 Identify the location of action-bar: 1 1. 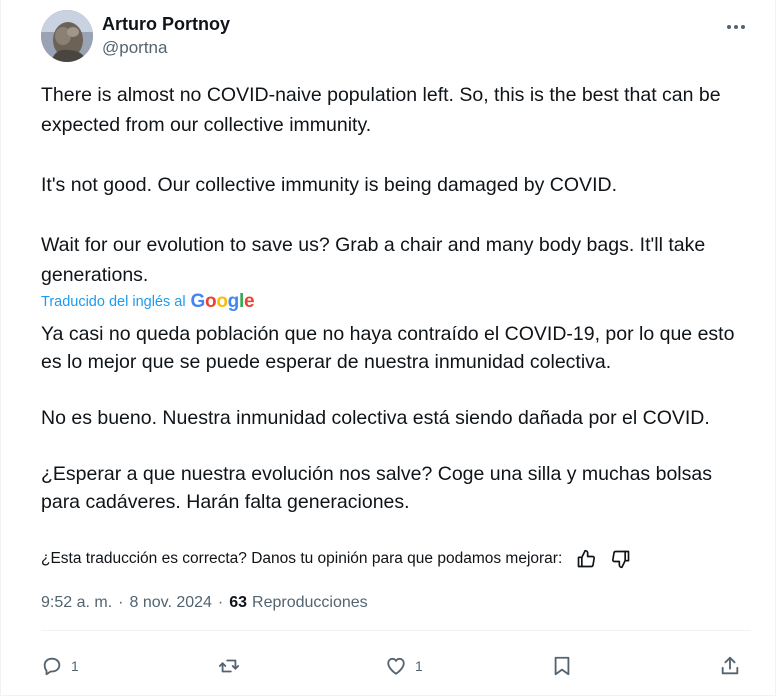
(393, 666).